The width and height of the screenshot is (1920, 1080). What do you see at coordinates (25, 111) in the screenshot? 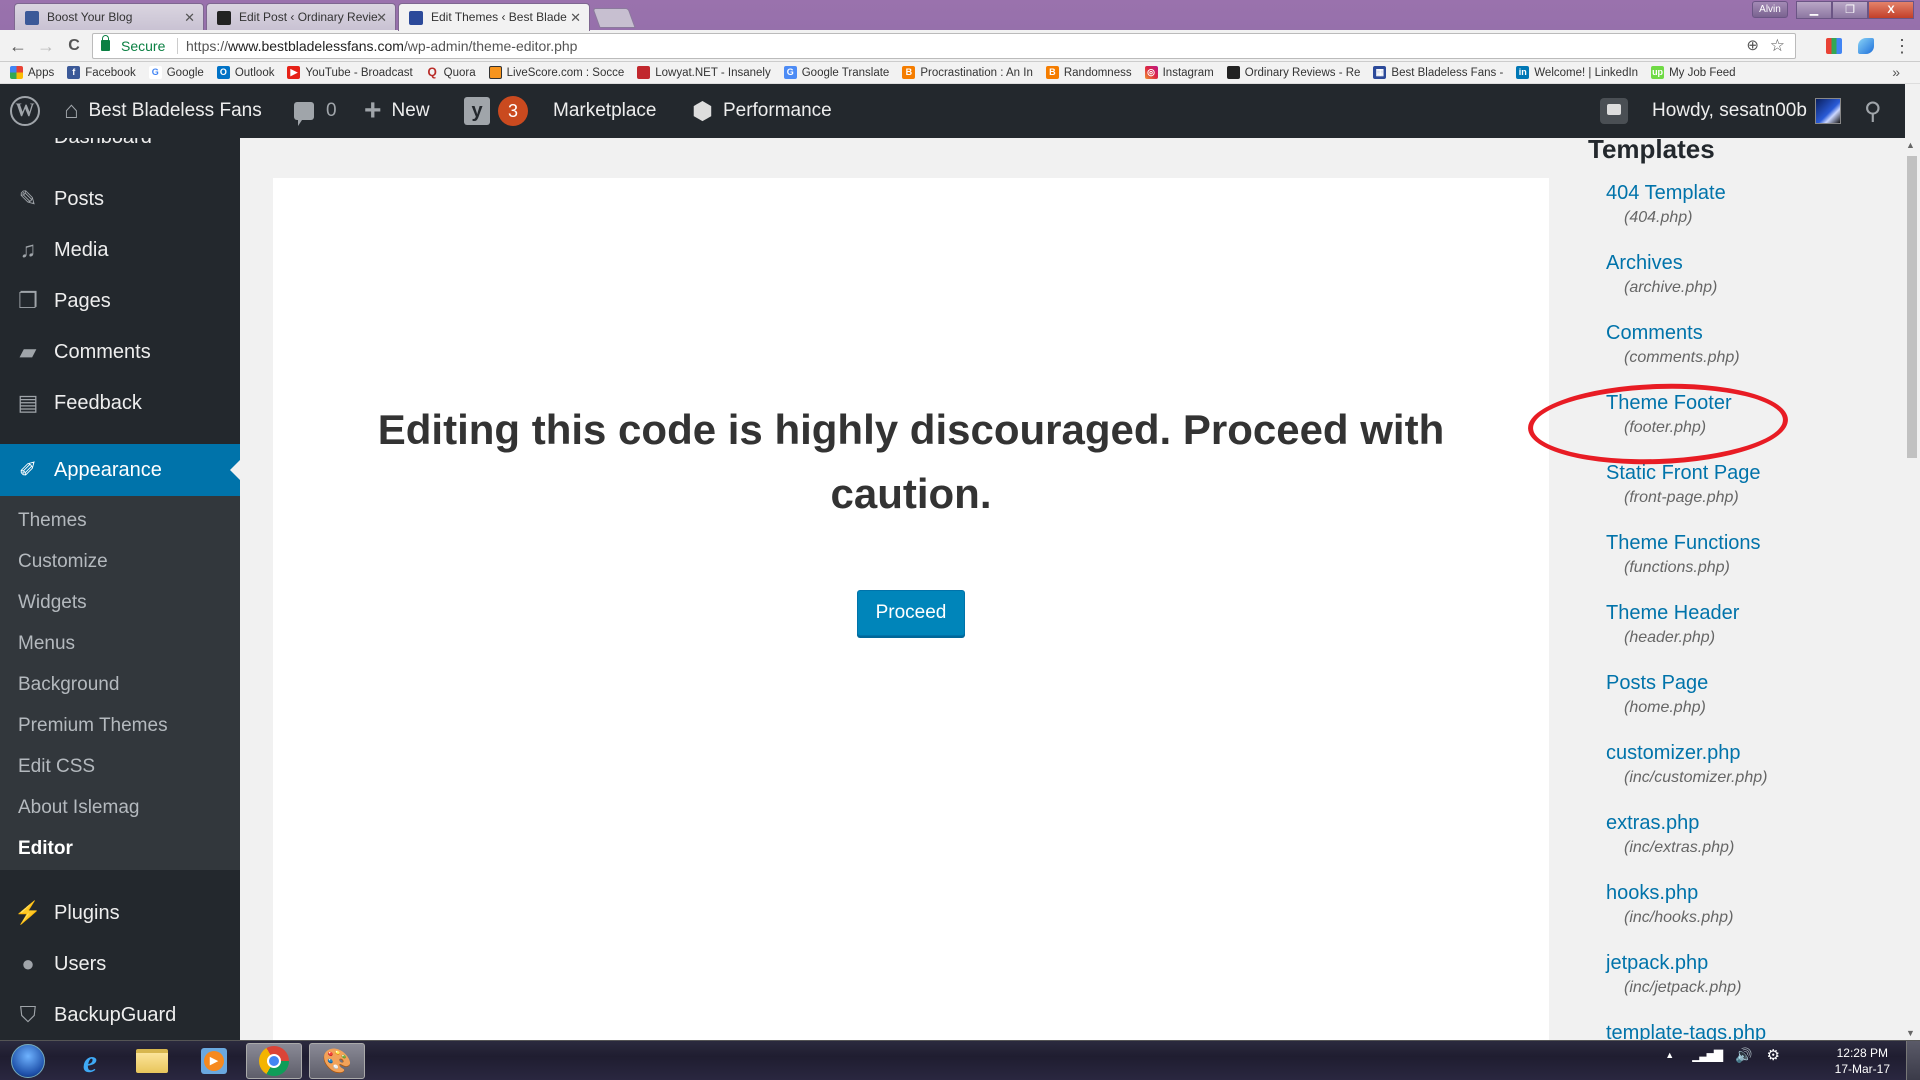
I see `wp-logo-menu: W` at bounding box center [25, 111].